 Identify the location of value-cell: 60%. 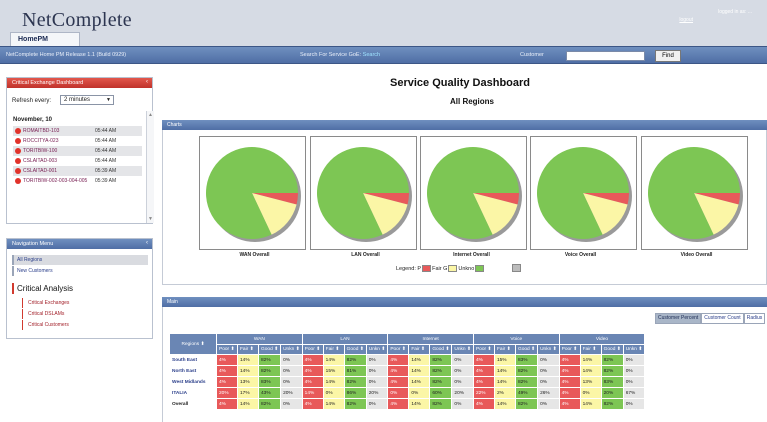
(441, 393).